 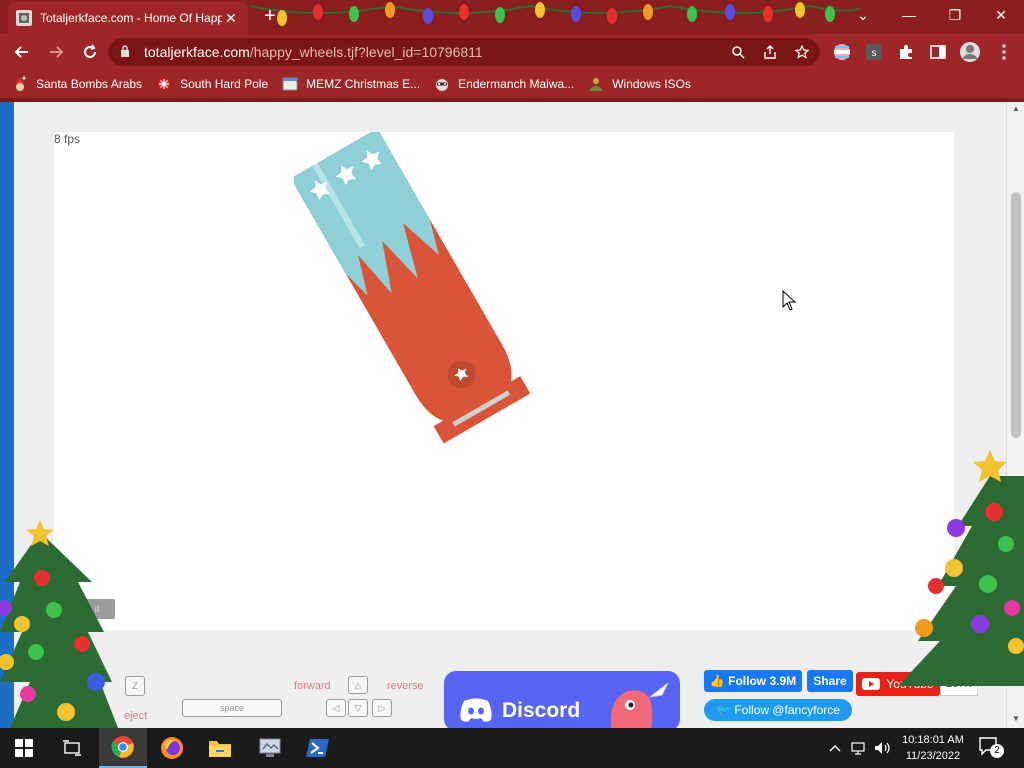 What do you see at coordinates (933, 740) in the screenshot?
I see `clock-time: 10:18:01 AM` at bounding box center [933, 740].